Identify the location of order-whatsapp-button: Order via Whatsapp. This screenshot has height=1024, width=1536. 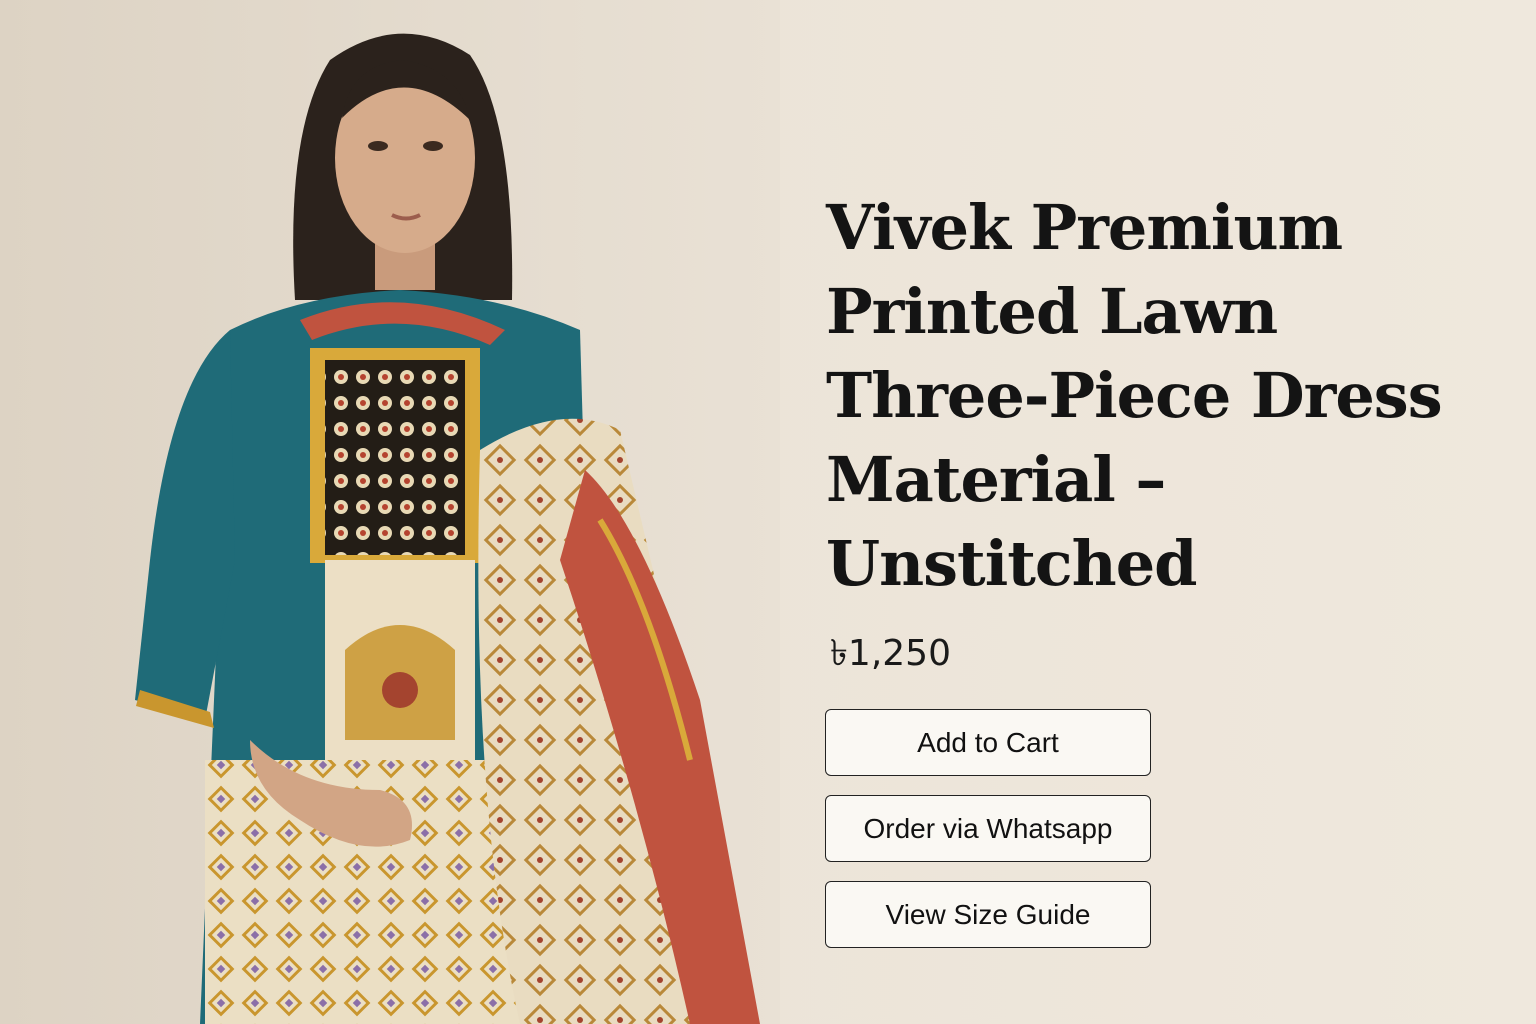
(988, 828).